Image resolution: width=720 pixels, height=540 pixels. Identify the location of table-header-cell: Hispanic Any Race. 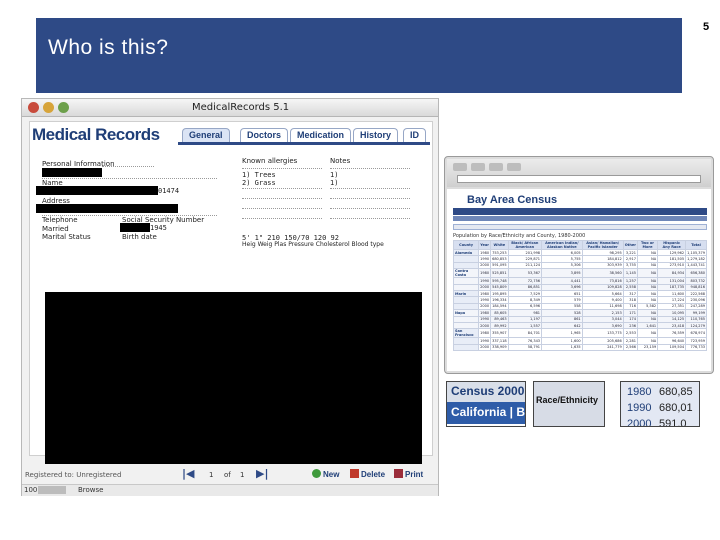
(672, 245).